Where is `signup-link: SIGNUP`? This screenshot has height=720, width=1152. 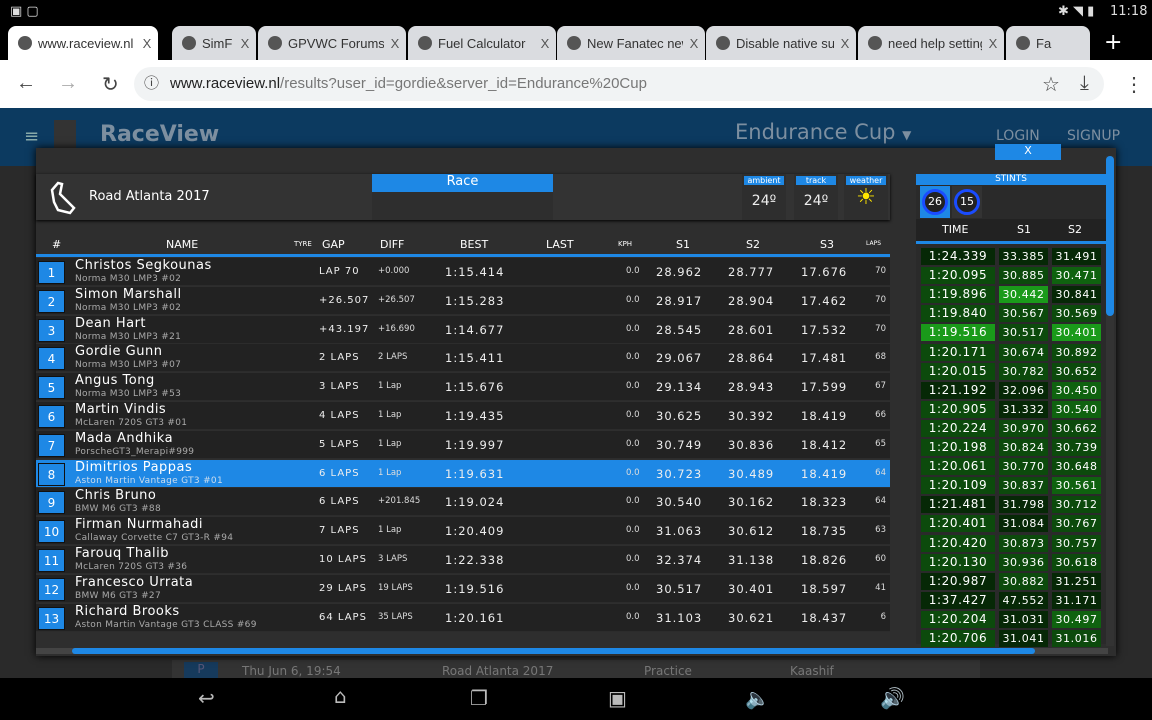 signup-link: SIGNUP is located at coordinates (1093, 136).